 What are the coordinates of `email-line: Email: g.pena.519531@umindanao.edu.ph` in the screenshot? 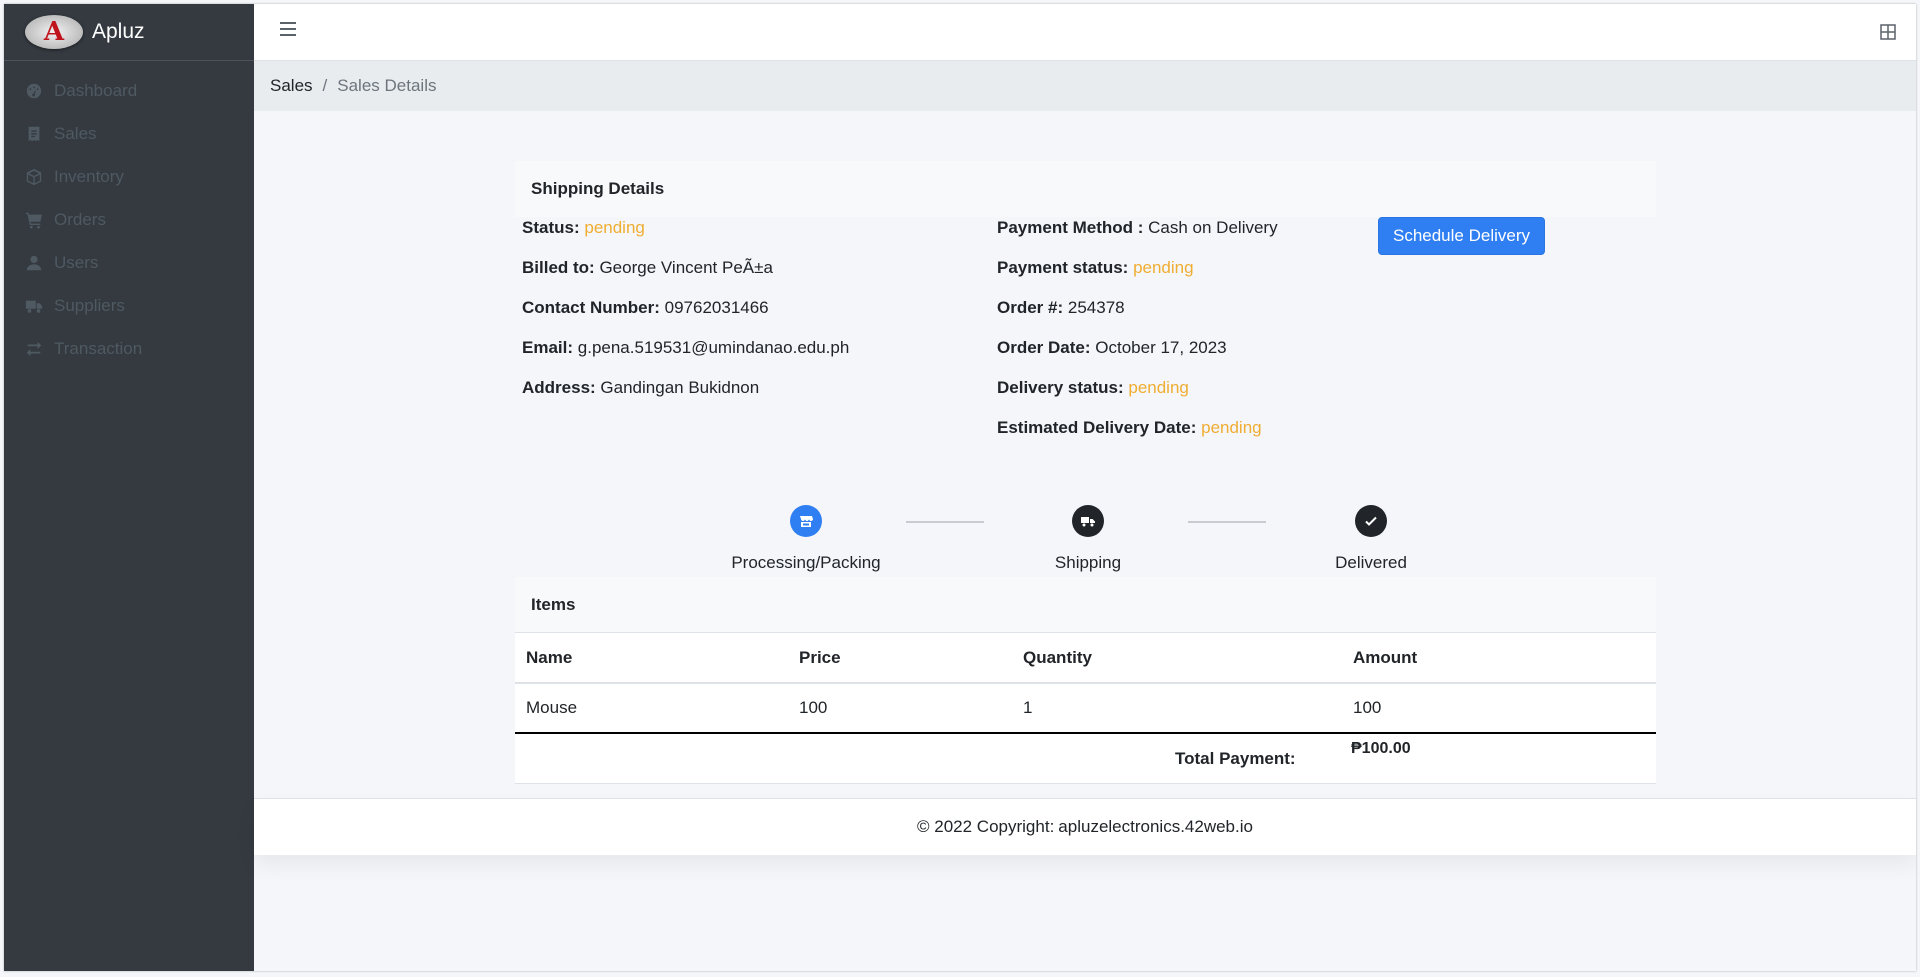 It's located at (685, 348).